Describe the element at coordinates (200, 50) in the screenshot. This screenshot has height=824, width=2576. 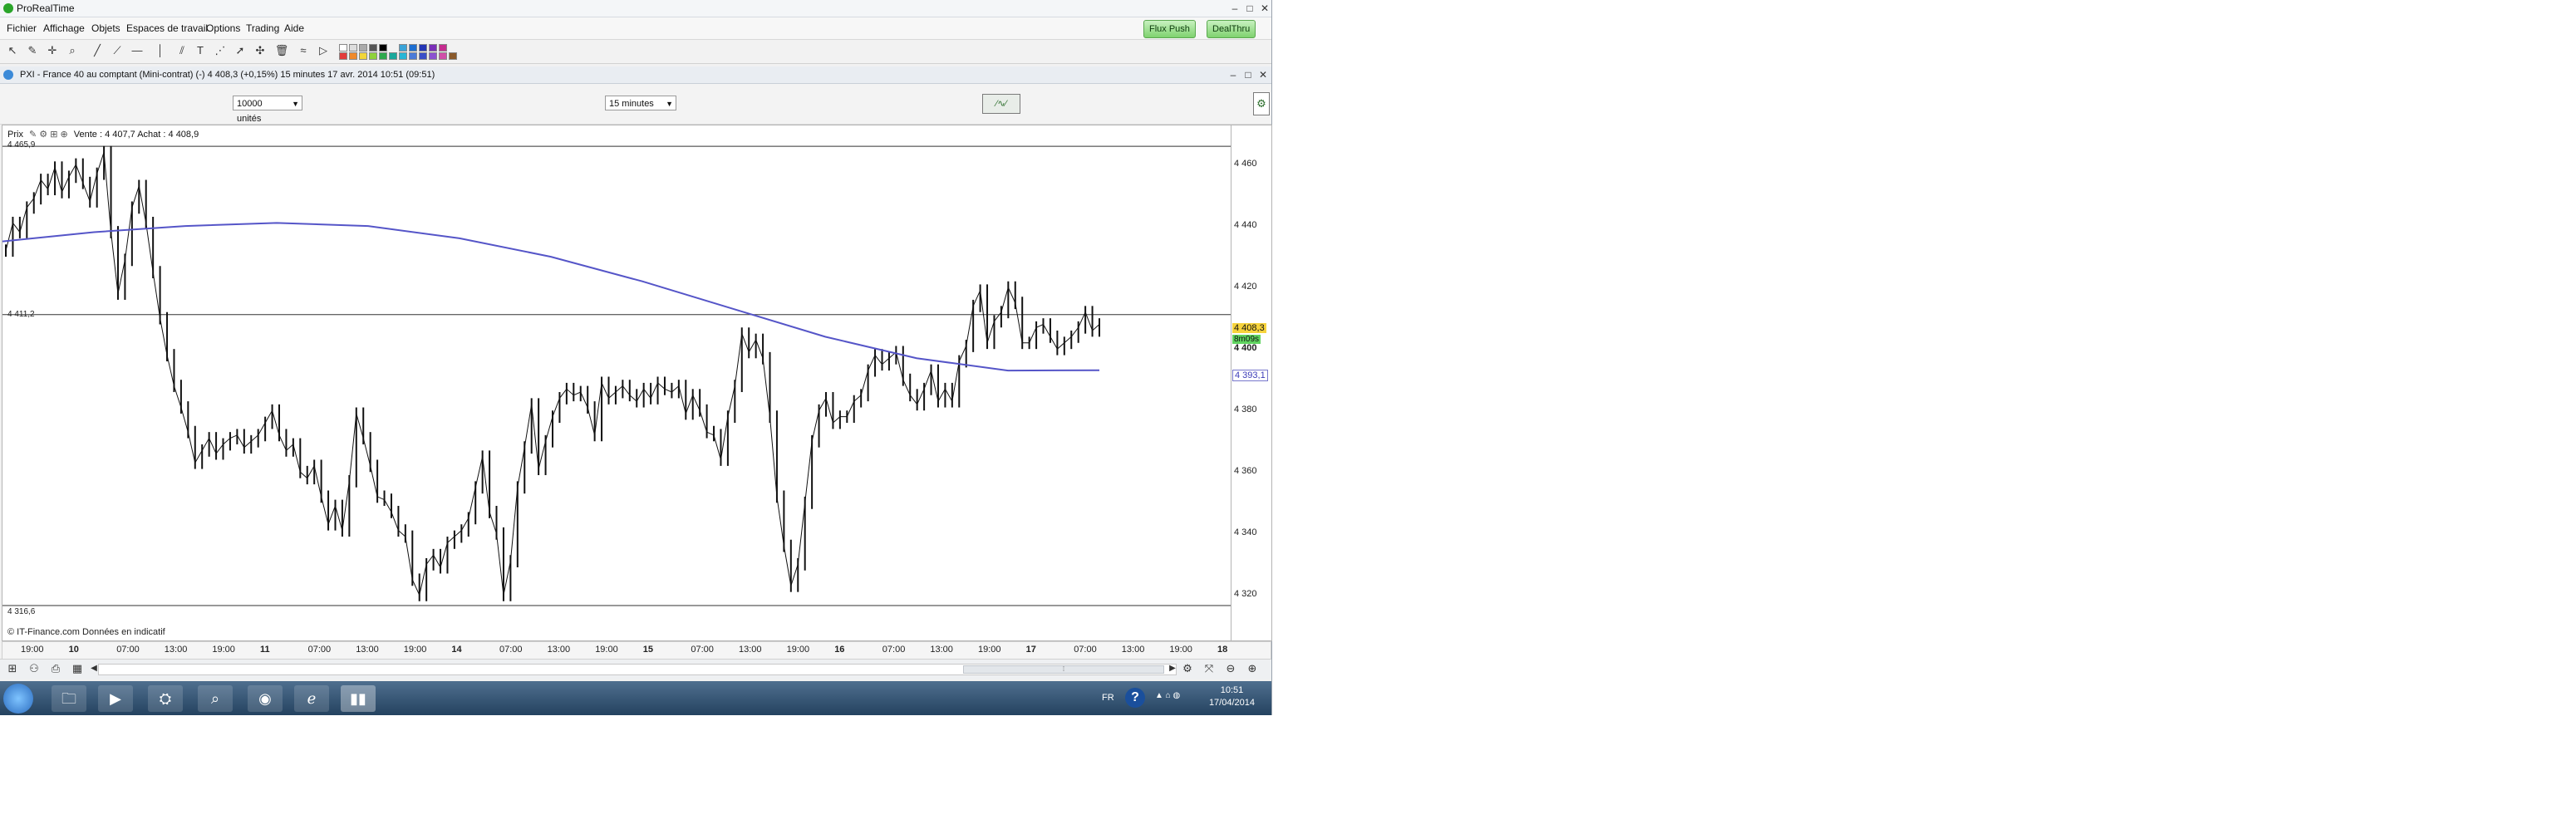
I see `text-tool-icon: T` at that location.